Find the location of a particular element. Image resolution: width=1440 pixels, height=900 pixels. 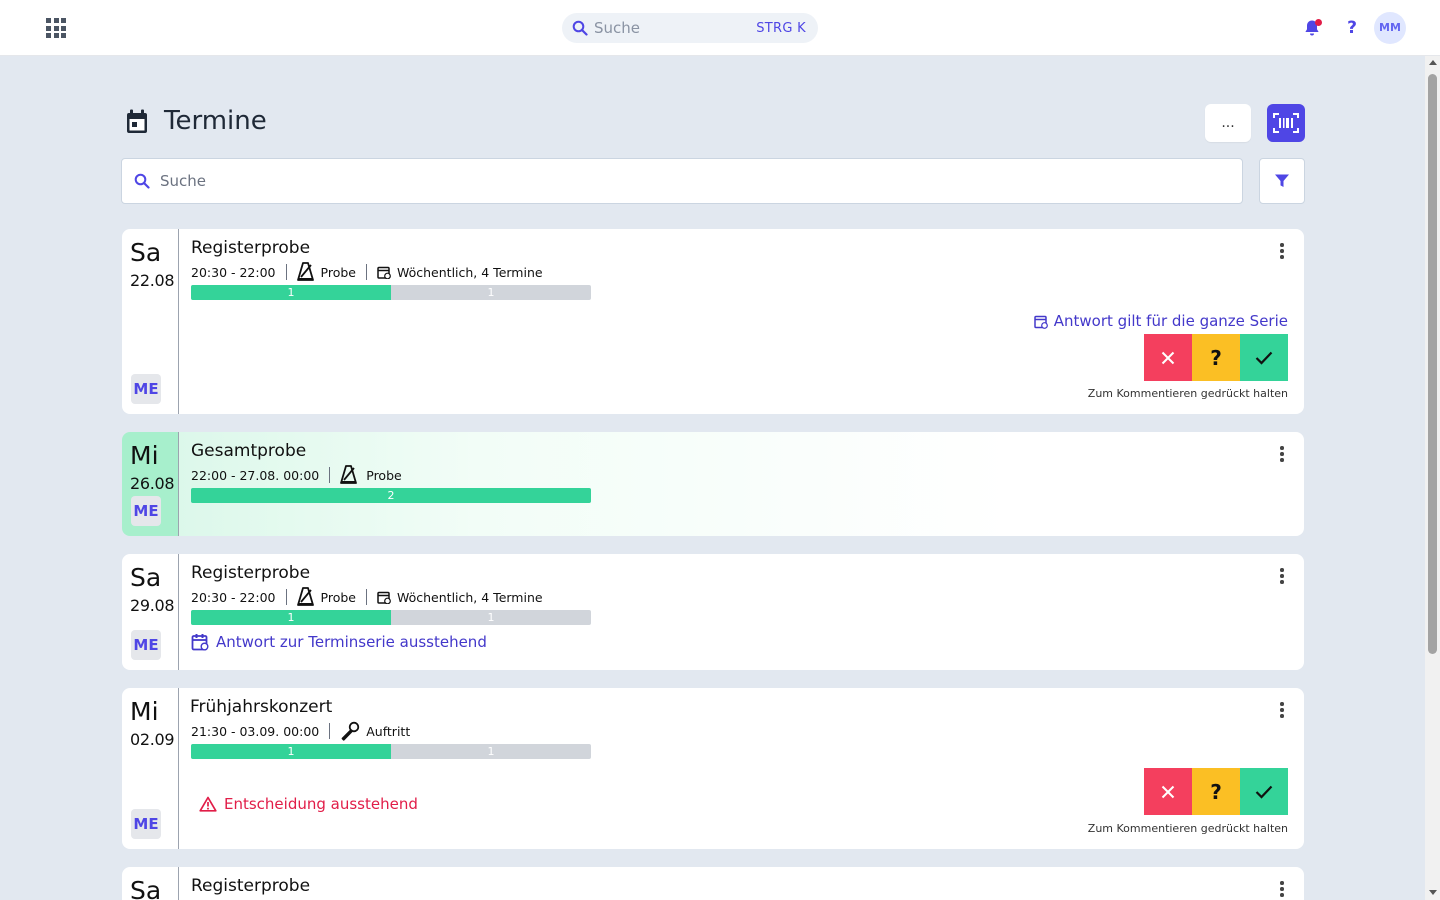

pending-decision-notice: Entscheidung ausstehend is located at coordinates (308, 804).